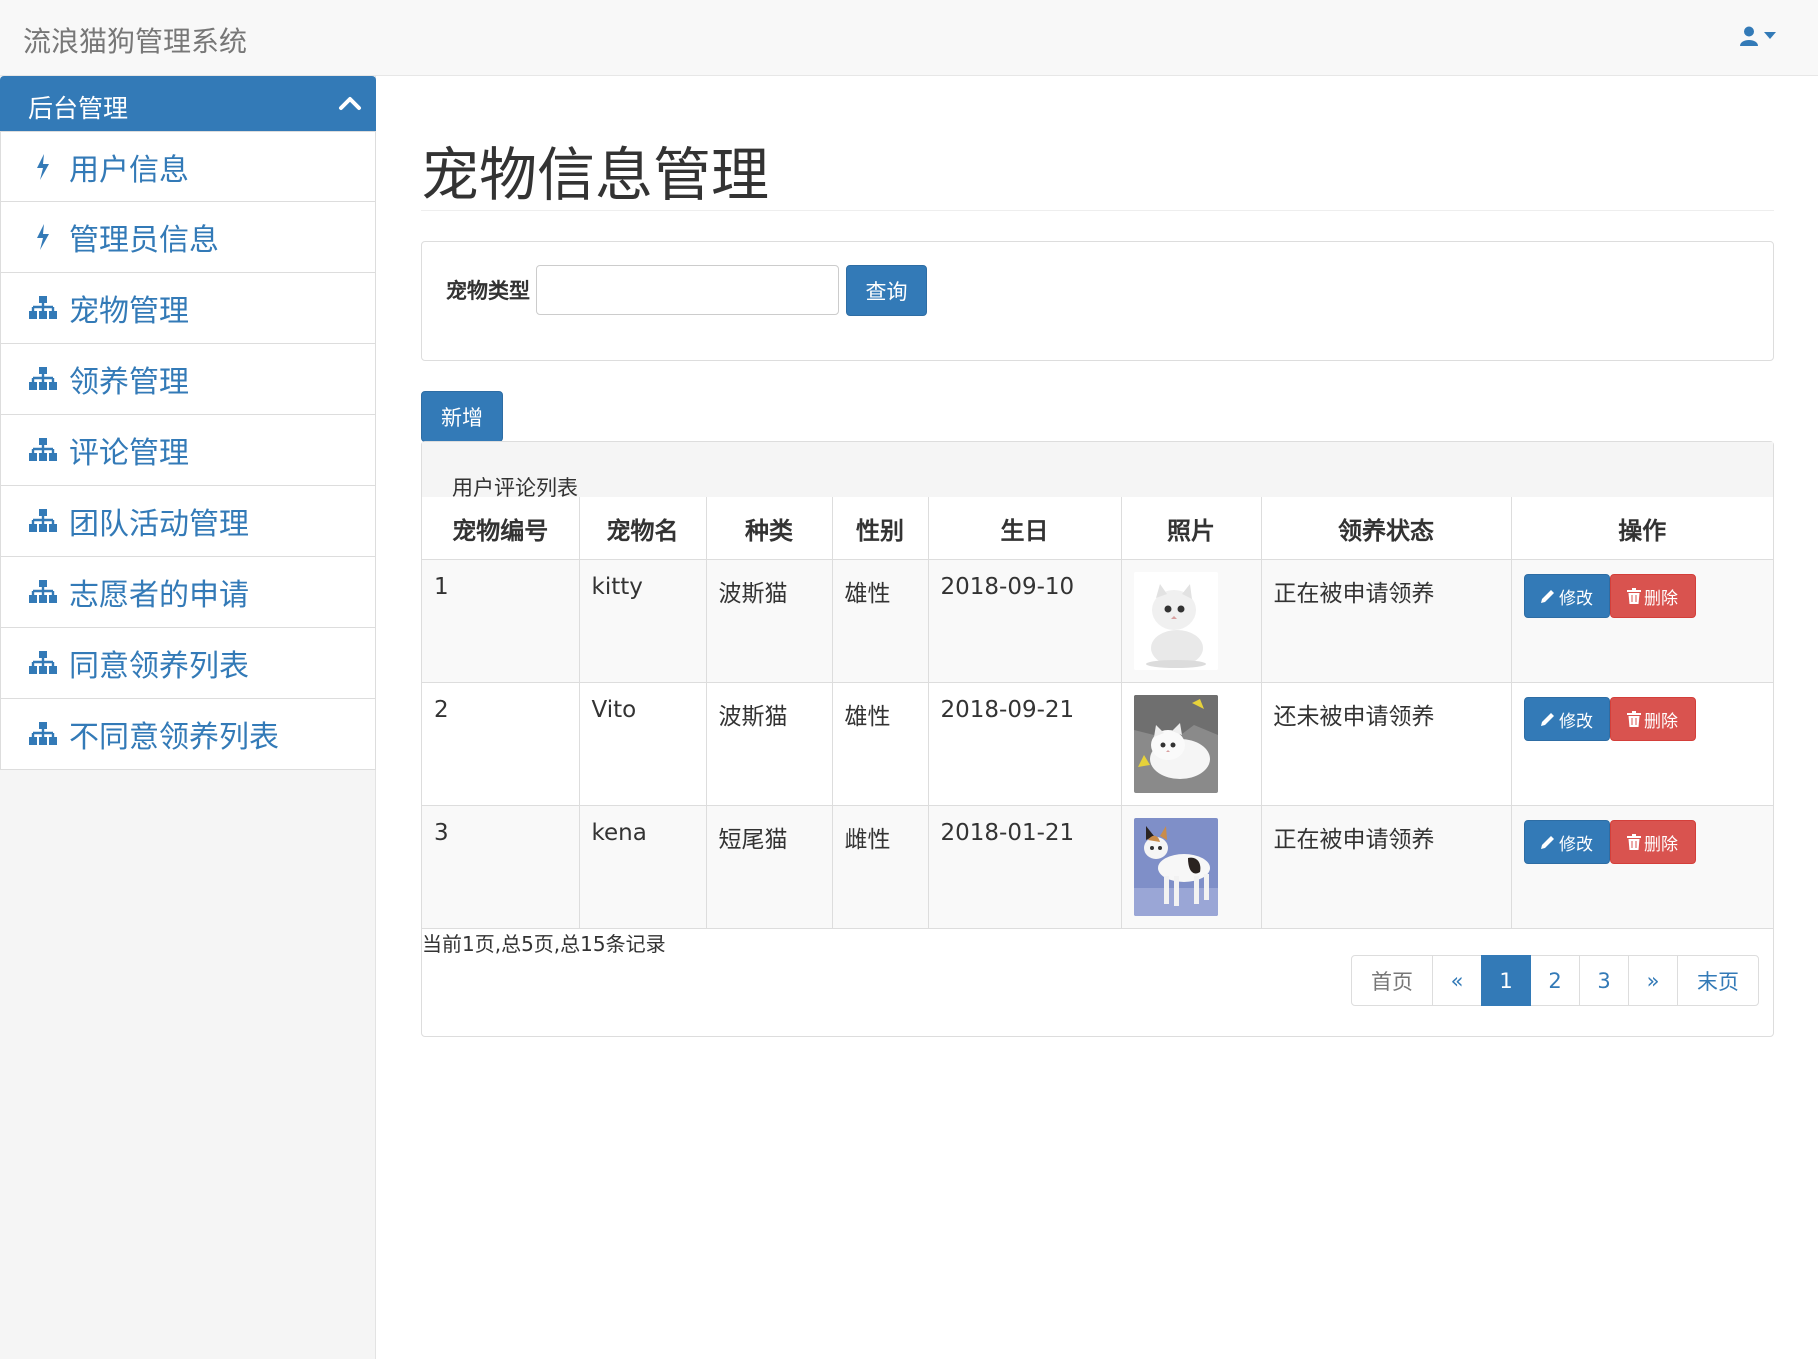 The height and width of the screenshot is (1359, 1818). I want to click on cell-birthday: 2018-09-21, so click(1024, 744).